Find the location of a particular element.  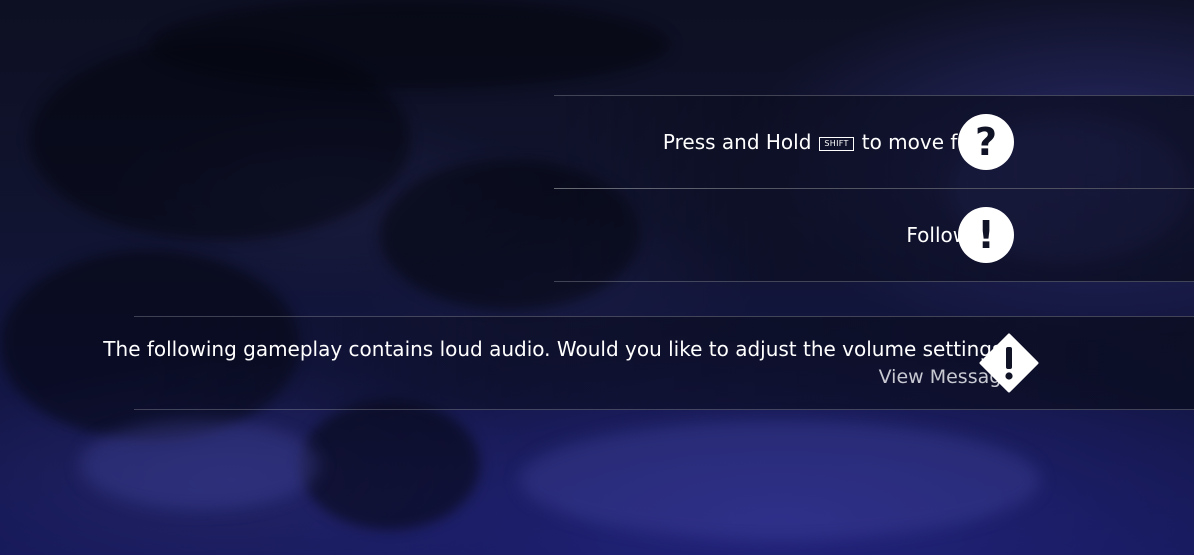

objective-notification: Follow Safi ! is located at coordinates (874, 235).